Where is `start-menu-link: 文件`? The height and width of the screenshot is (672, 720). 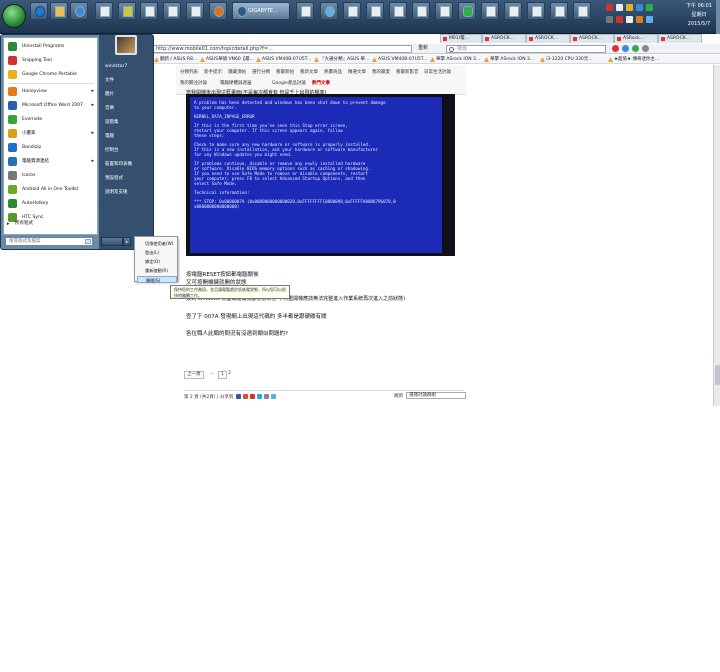
start-menu-link: 文件 is located at coordinates (128, 81).